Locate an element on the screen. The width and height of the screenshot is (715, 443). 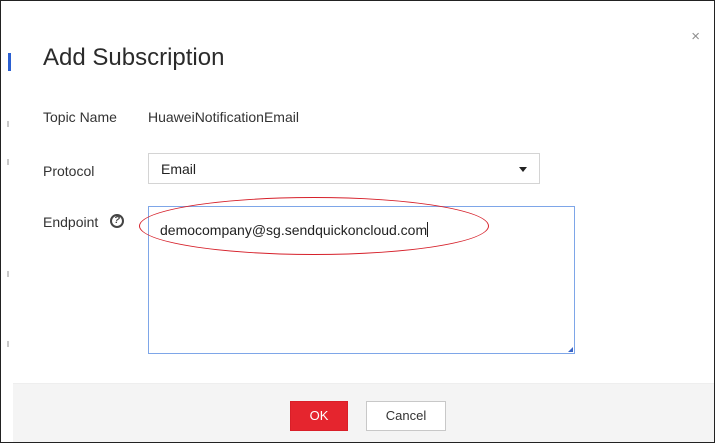
endpoint-label: Endpoint is located at coordinates (71, 222).